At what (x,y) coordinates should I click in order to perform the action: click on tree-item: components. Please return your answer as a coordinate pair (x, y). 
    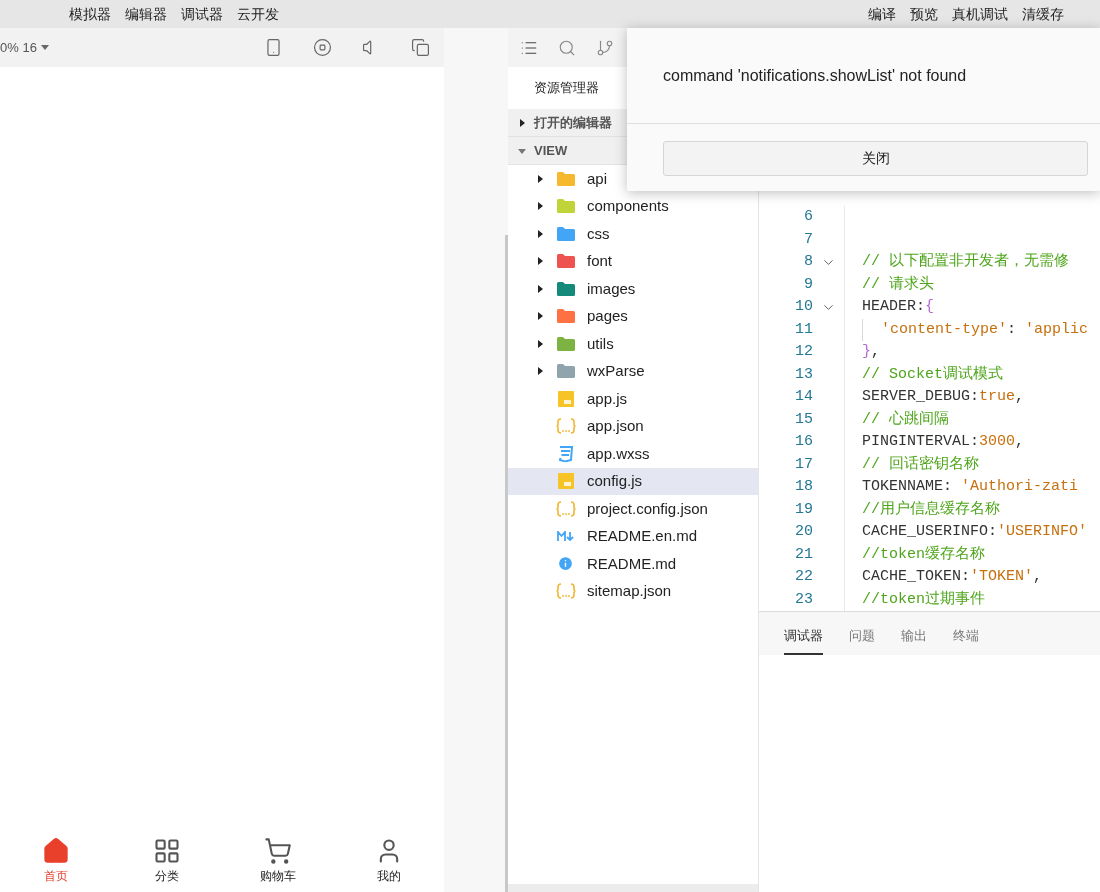
    Looking at the image, I should click on (633, 206).